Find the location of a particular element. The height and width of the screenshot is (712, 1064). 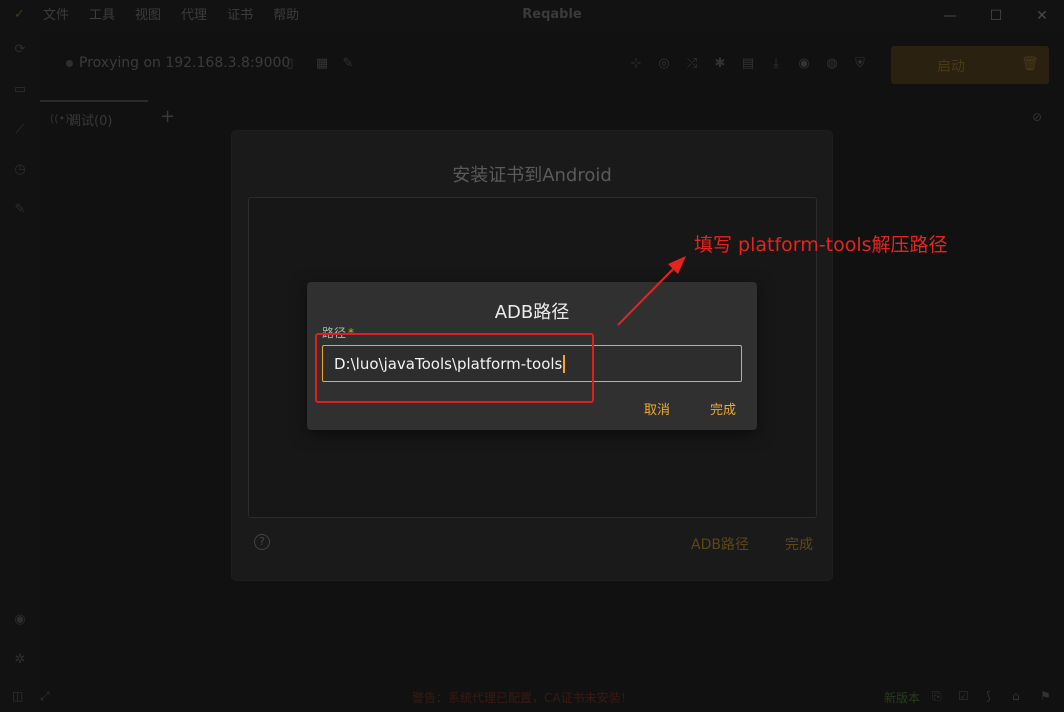

annotation-text: 填写 platform-tools解压路径 is located at coordinates (821, 245).